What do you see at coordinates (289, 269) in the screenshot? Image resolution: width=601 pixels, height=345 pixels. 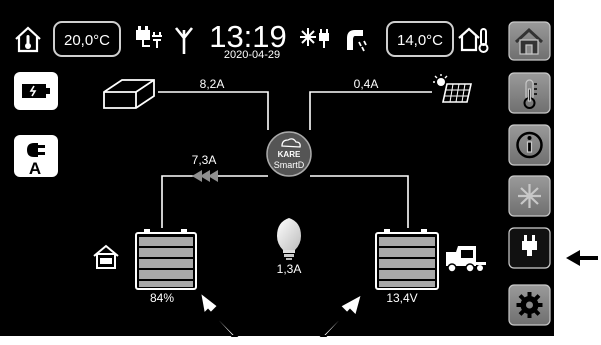 I see `load-current-label: 1,3A` at bounding box center [289, 269].